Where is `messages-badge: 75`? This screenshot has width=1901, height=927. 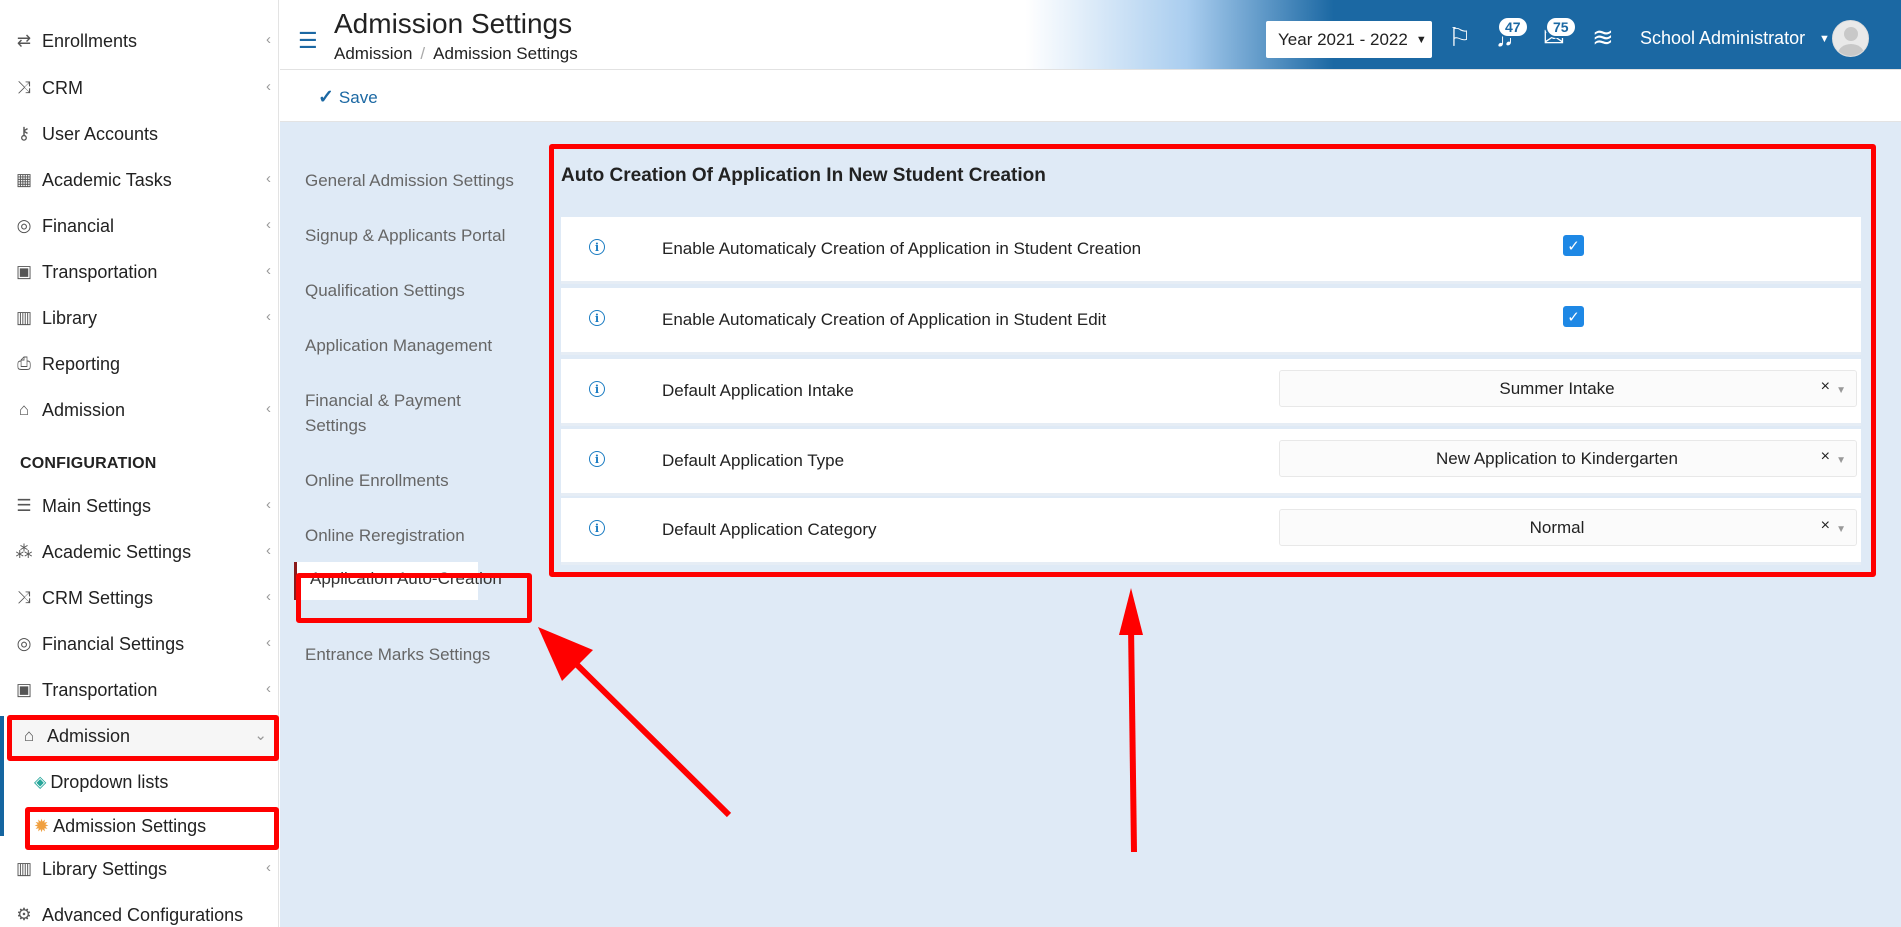
messages-badge: 75 is located at coordinates (1561, 27).